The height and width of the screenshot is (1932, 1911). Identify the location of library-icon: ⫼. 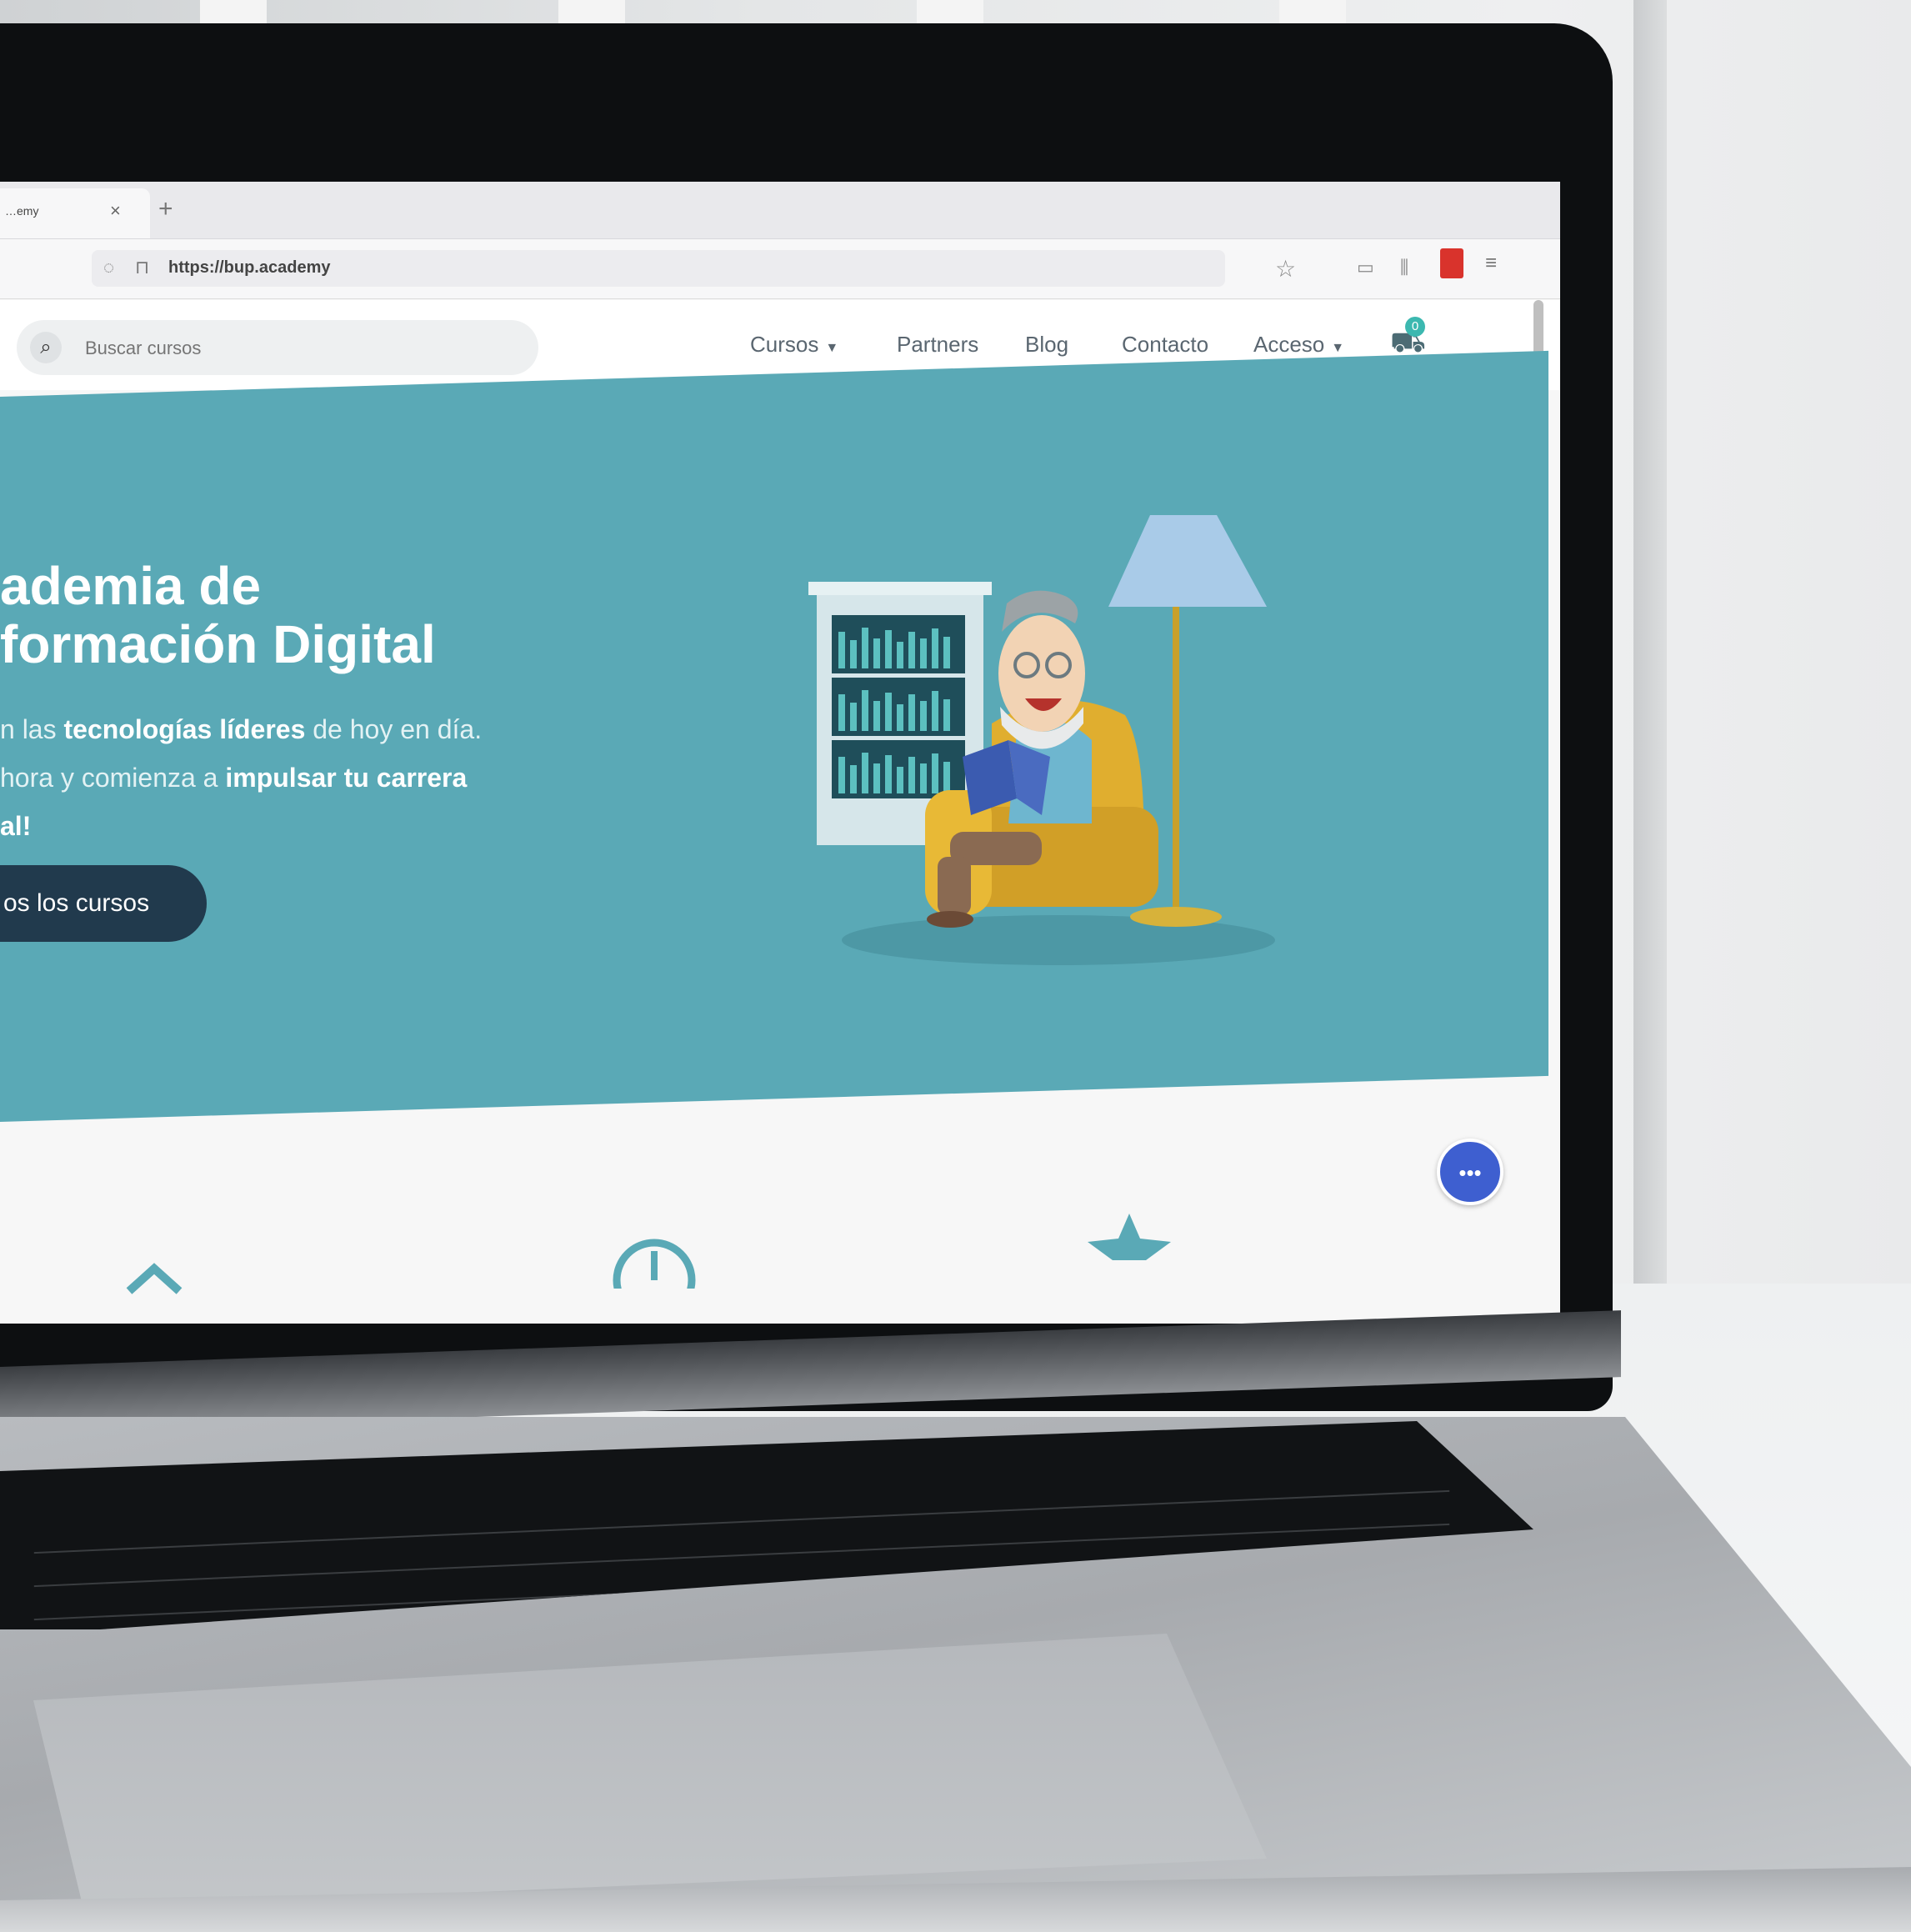
(1404, 267).